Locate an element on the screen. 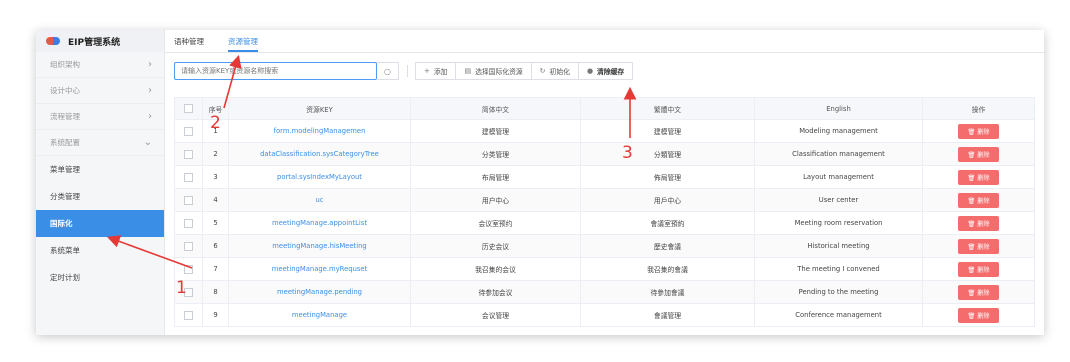  annotation-number-1: 1 is located at coordinates (181, 288).